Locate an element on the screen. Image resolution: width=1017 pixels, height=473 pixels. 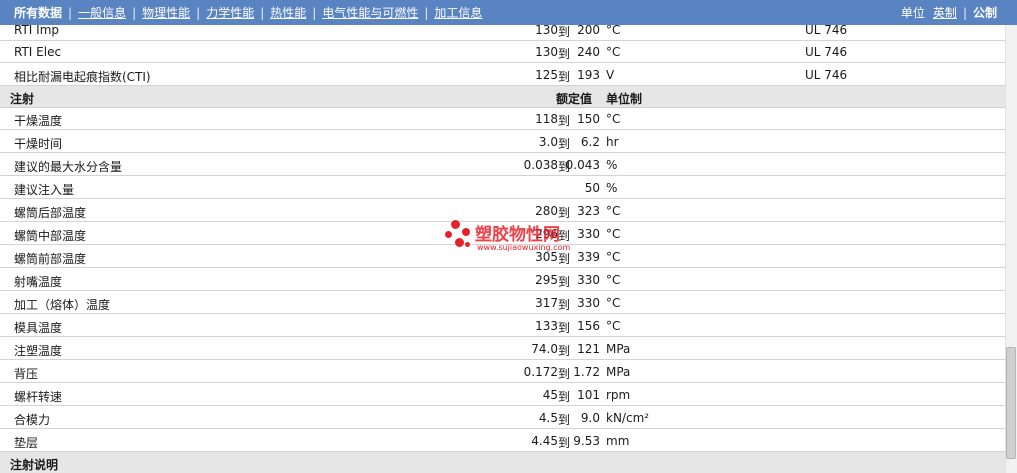
property-name: 螺杆转速 is located at coordinates (38, 397).